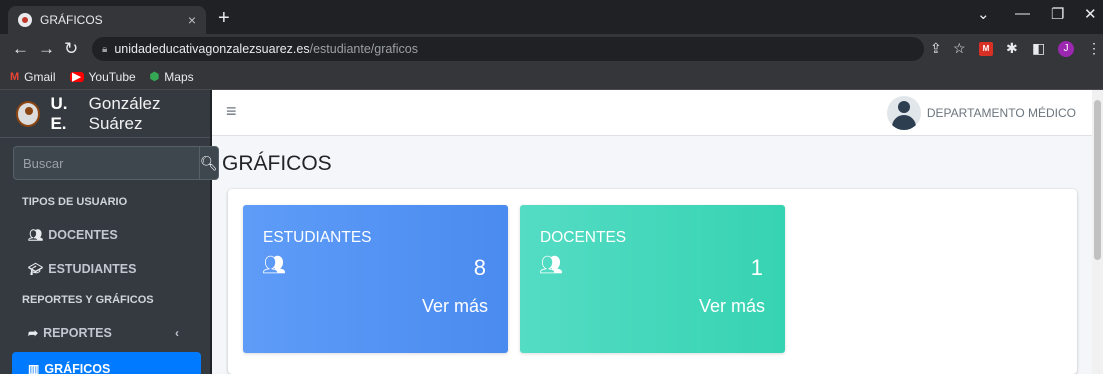  Describe the element at coordinates (20, 49) in the screenshot. I see `back-icon: ←` at that location.